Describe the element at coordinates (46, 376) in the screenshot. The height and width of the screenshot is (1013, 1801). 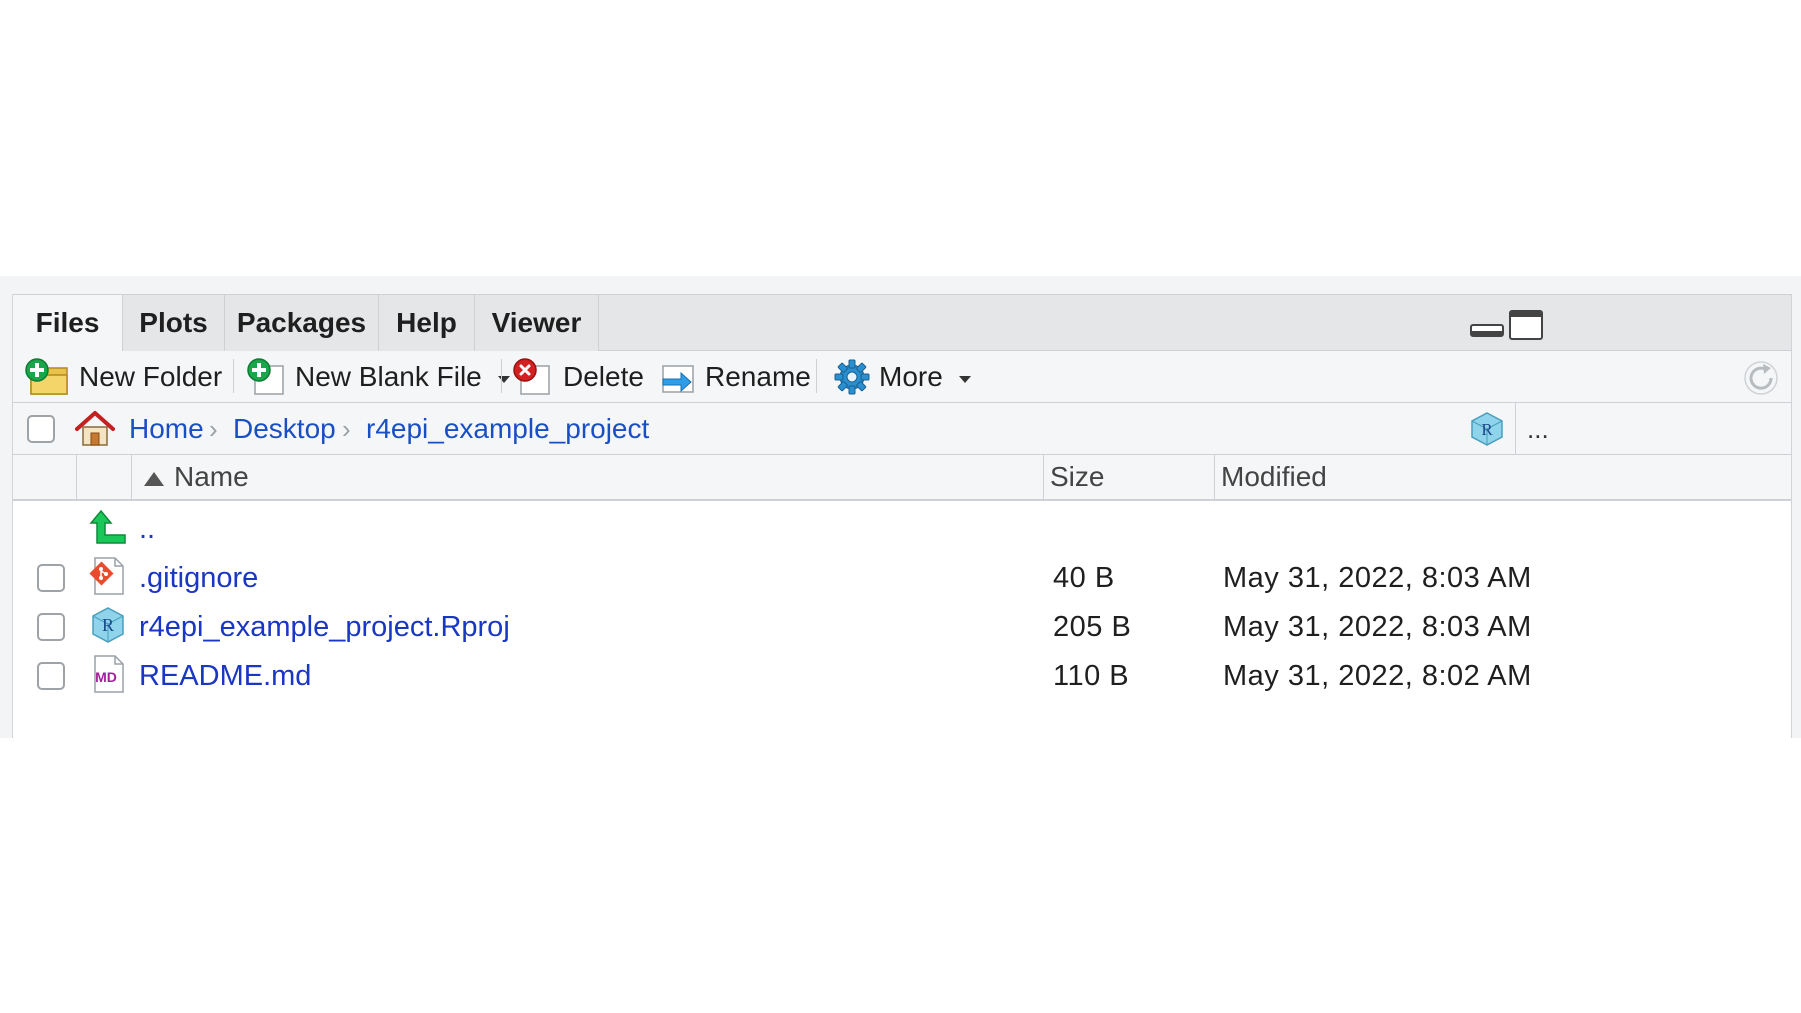
I see `new-folder-icon` at that location.